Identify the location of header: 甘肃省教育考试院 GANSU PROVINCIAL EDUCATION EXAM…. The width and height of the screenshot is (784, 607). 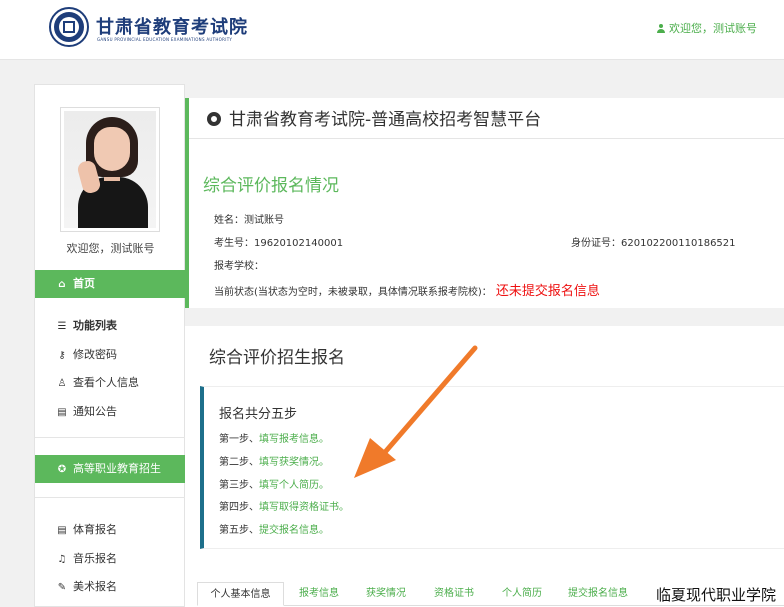
(392, 30).